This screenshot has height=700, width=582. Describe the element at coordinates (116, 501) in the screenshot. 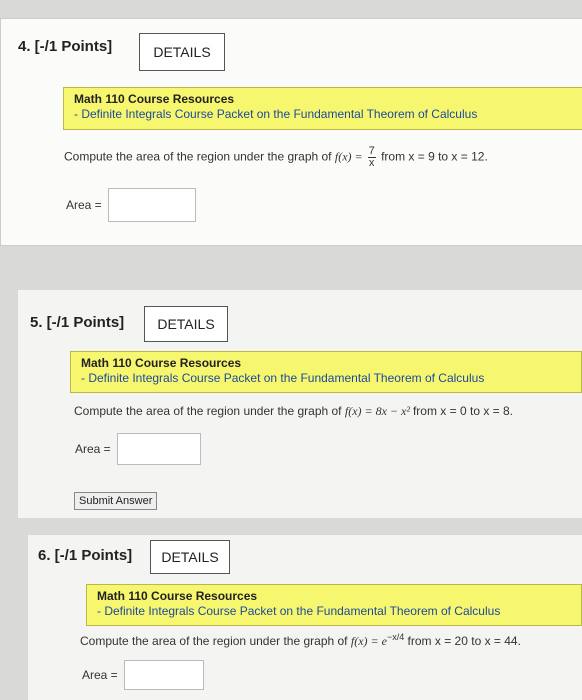

I see `submit-answer-button: Submit Answer` at that location.